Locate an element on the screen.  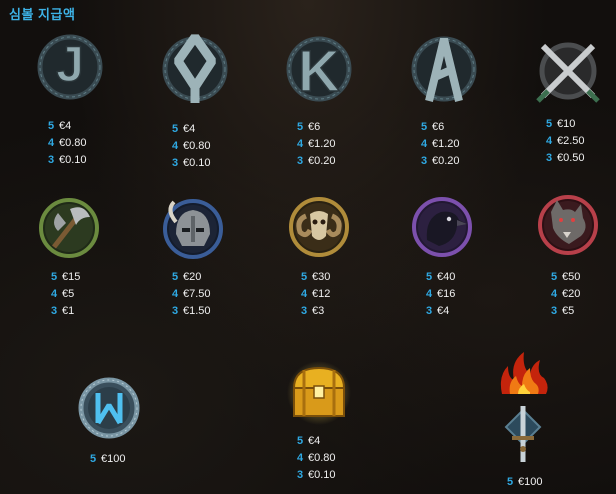
paytable-q: 5 €4 4 €0.80 3 €0.10 is located at coordinates (191, 146).